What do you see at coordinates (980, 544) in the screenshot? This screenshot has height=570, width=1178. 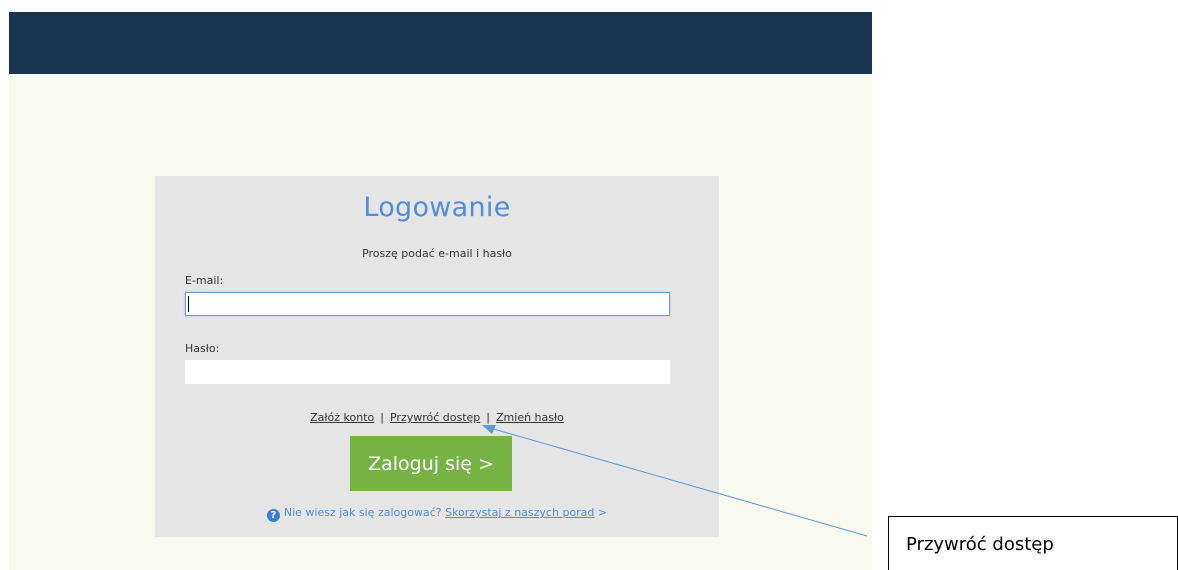 I see `callout-text: Przywróć dostęp` at bounding box center [980, 544].